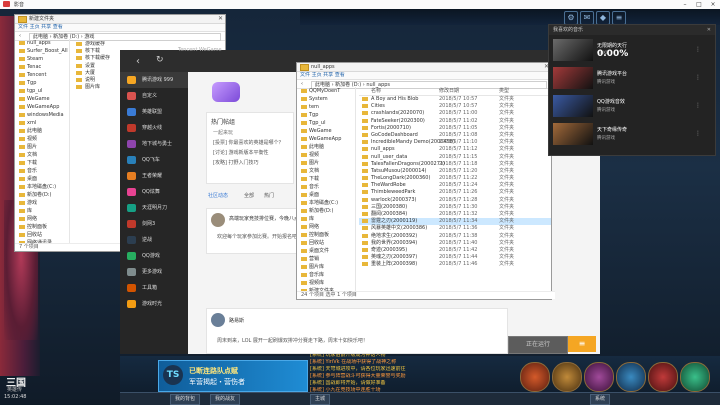  I want to click on col-name: 名称, so click(376, 91).